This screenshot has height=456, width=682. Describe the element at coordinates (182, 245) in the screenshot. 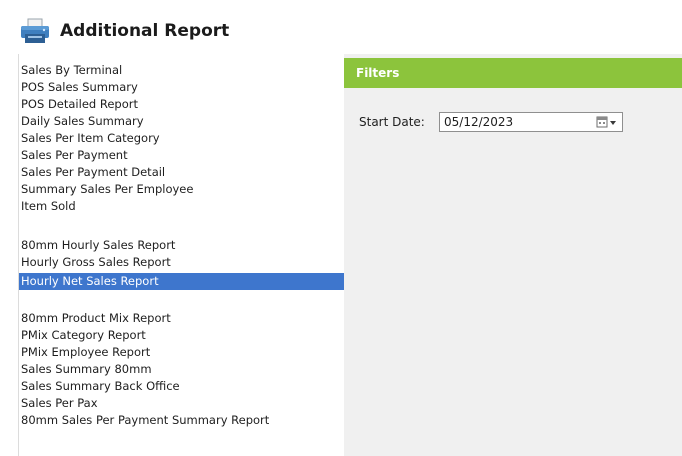

I see `report-item-80mm-hourly-sales-report: 80mm Hourly Sales Report` at that location.